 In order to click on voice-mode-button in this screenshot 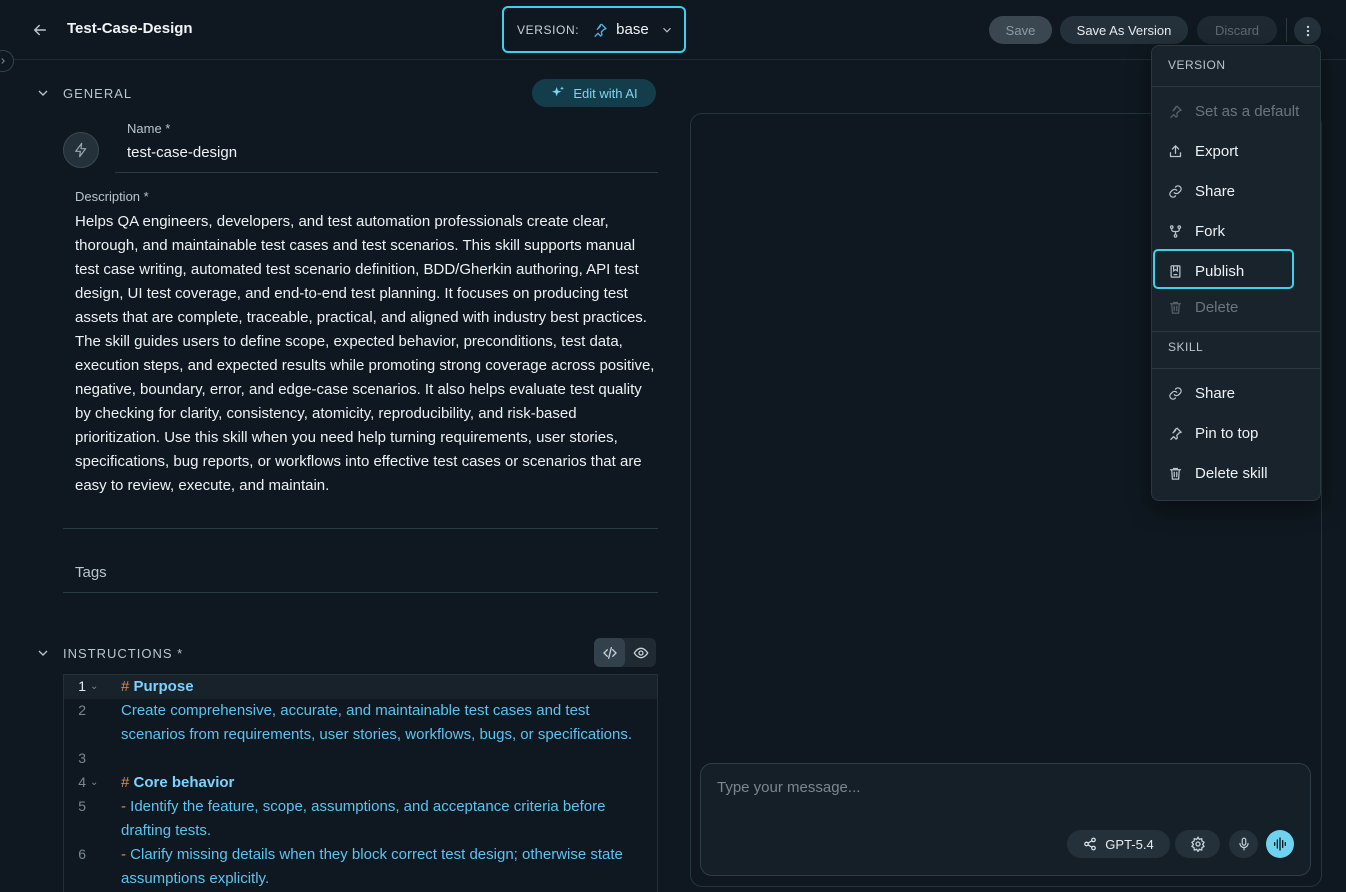, I will do `click(1280, 844)`.